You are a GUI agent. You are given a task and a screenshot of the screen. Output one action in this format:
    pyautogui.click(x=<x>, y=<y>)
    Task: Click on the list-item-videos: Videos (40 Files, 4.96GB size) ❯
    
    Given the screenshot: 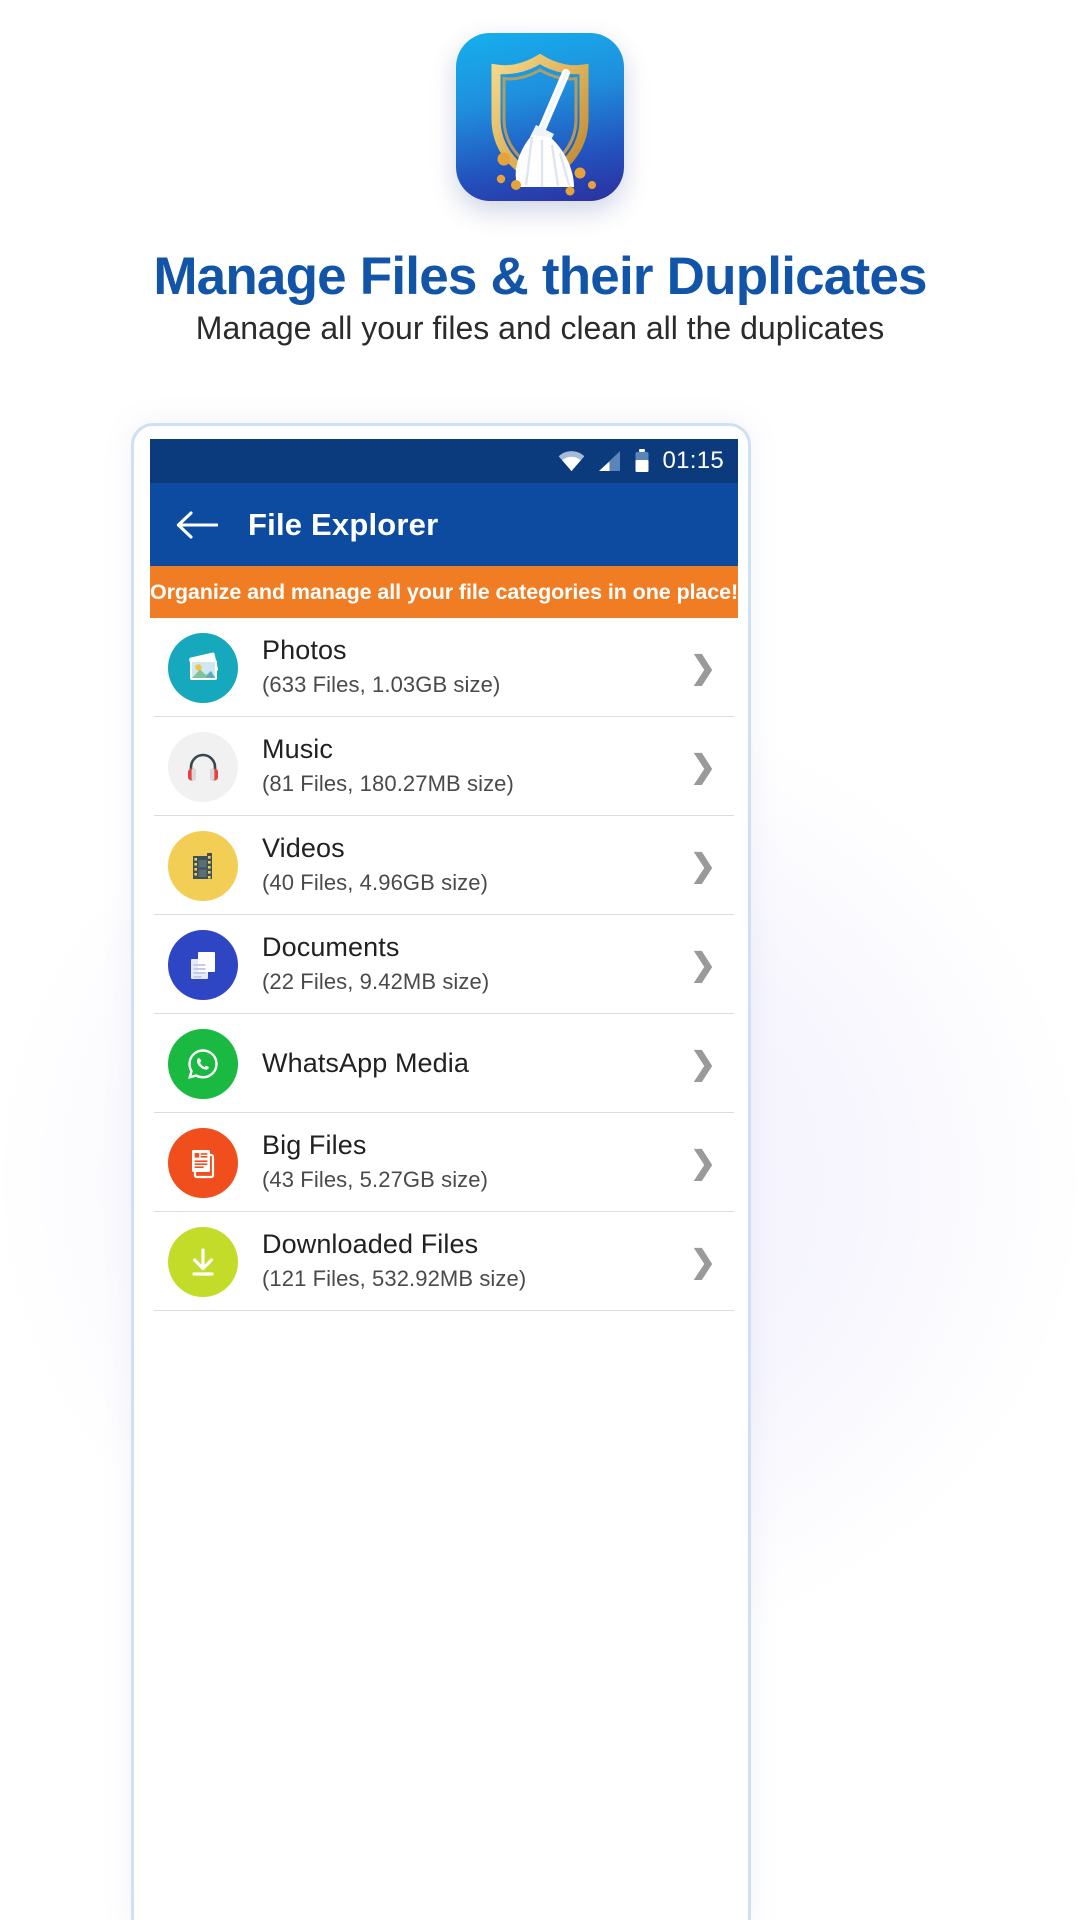 What is the action you would take?
    pyautogui.click(x=444, y=865)
    